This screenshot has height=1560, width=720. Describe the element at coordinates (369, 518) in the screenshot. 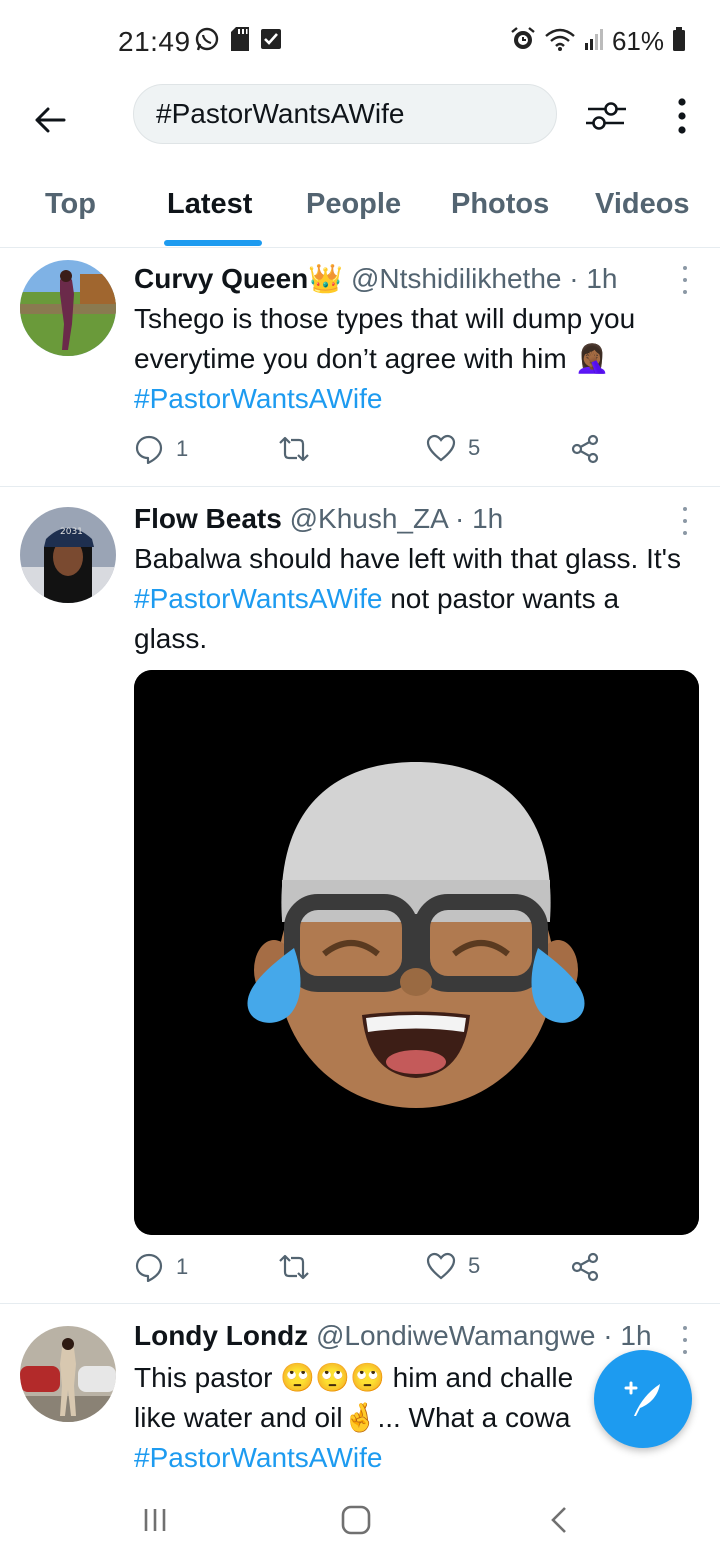

I see `author-handle: @Khush_ZA` at that location.